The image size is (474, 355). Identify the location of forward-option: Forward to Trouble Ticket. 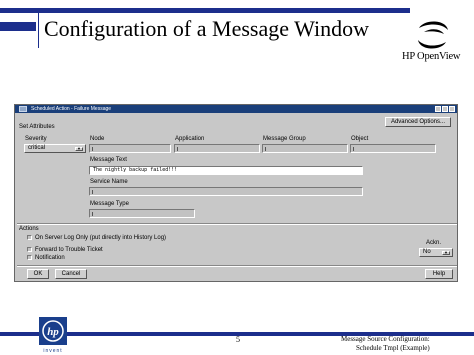
(65, 250).